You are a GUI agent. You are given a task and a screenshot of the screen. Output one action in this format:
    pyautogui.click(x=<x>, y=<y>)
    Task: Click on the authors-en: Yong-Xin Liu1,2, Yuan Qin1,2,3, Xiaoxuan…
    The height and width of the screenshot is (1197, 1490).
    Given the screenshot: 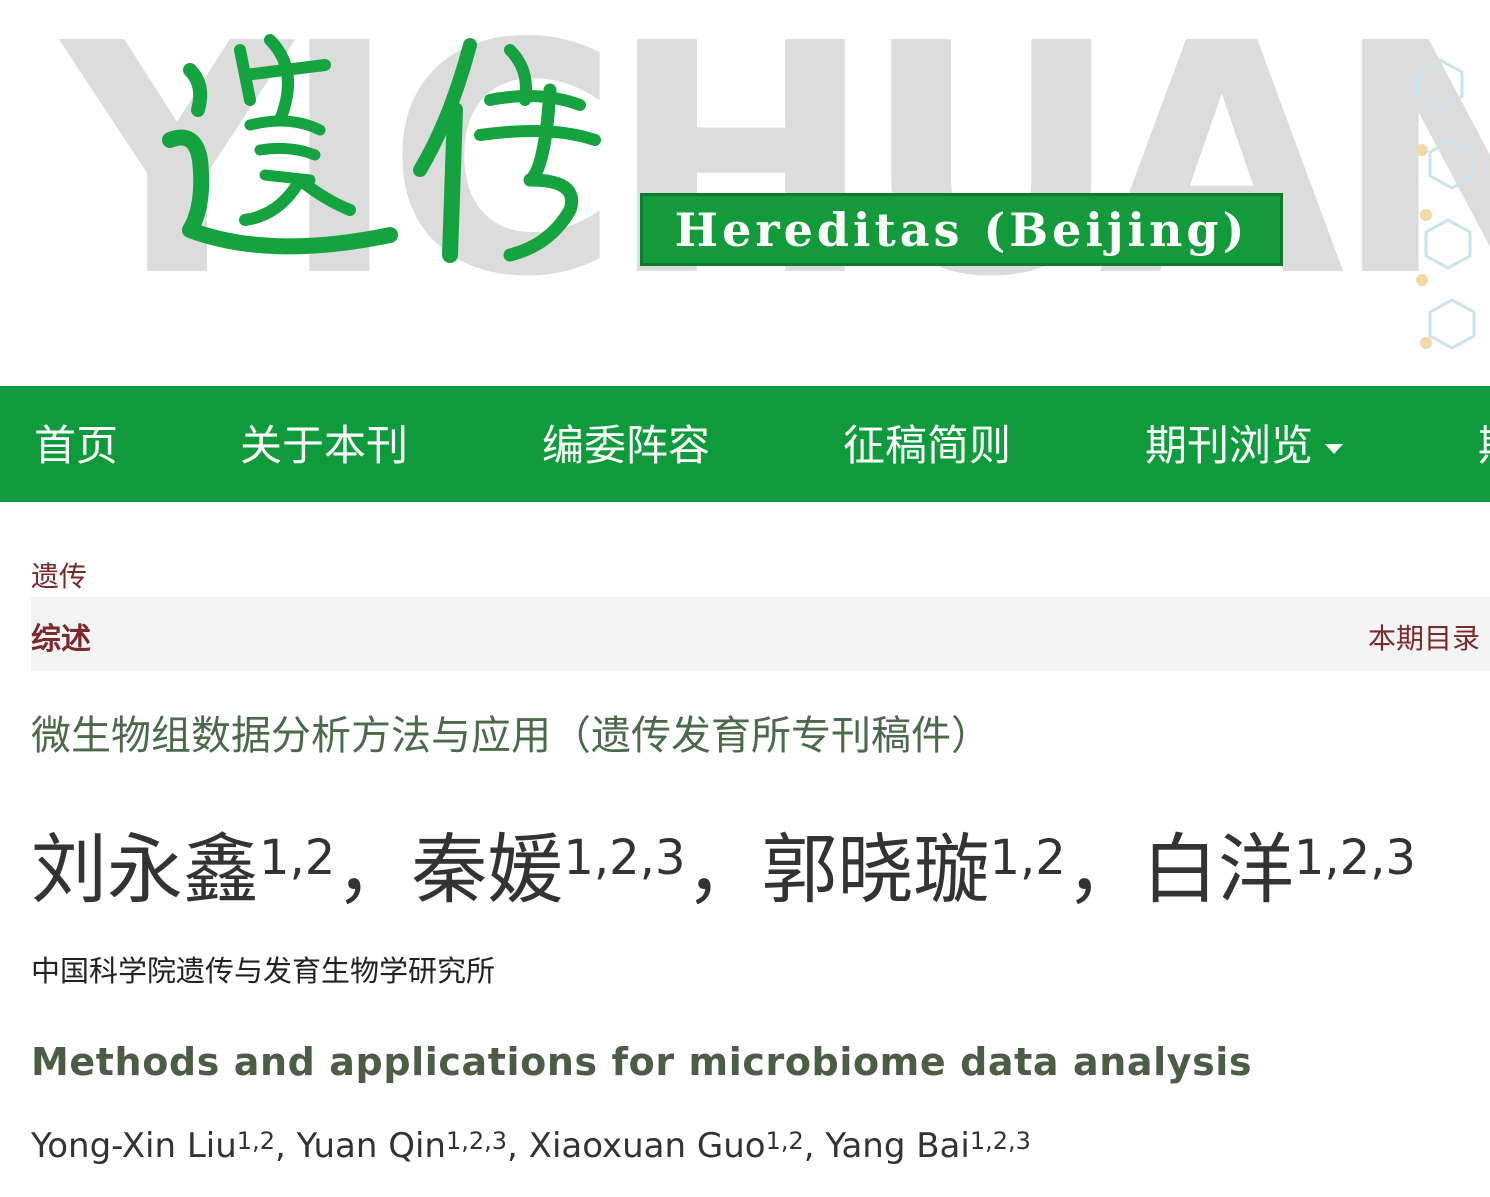 What is the action you would take?
    pyautogui.click(x=531, y=1146)
    